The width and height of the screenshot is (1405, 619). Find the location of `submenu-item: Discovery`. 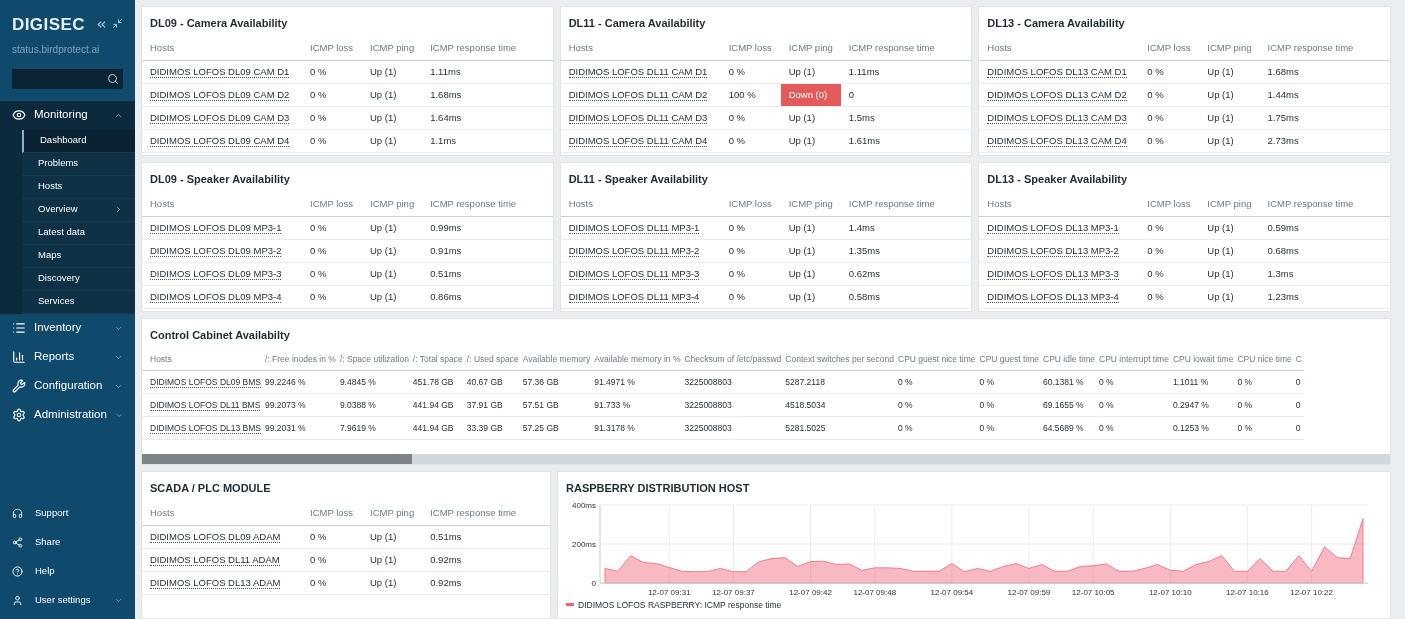

submenu-item: Discovery is located at coordinates (78, 279).